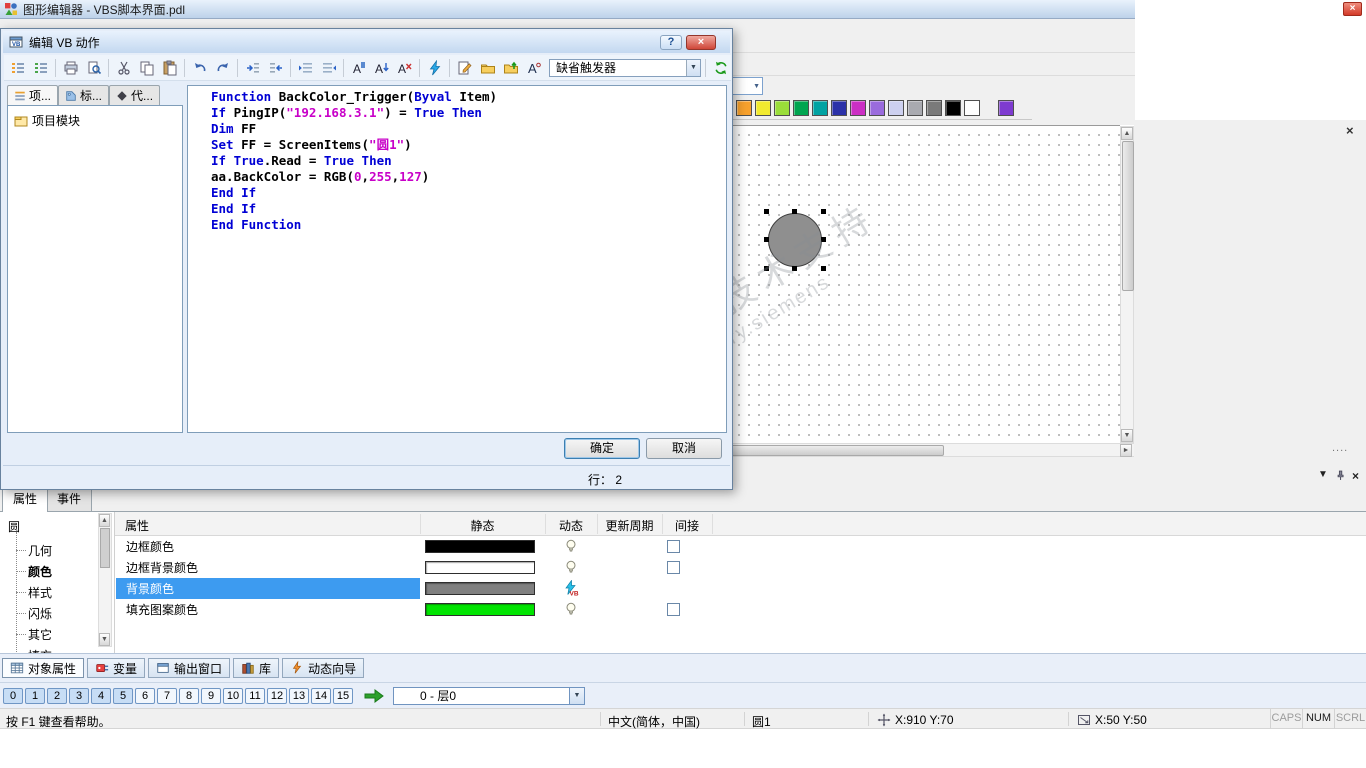 This screenshot has height=768, width=1366. Describe the element at coordinates (1126, 450) in the screenshot. I see `scroll-right-icon: ►` at that location.